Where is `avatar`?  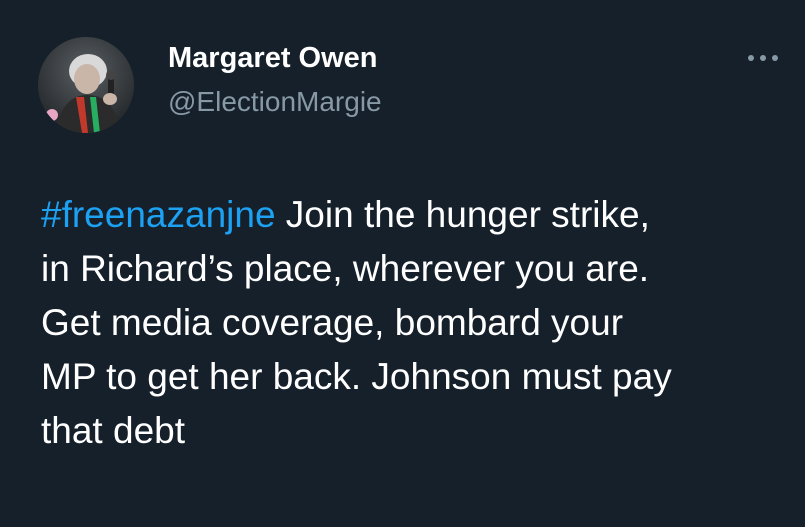
avatar is located at coordinates (86, 85).